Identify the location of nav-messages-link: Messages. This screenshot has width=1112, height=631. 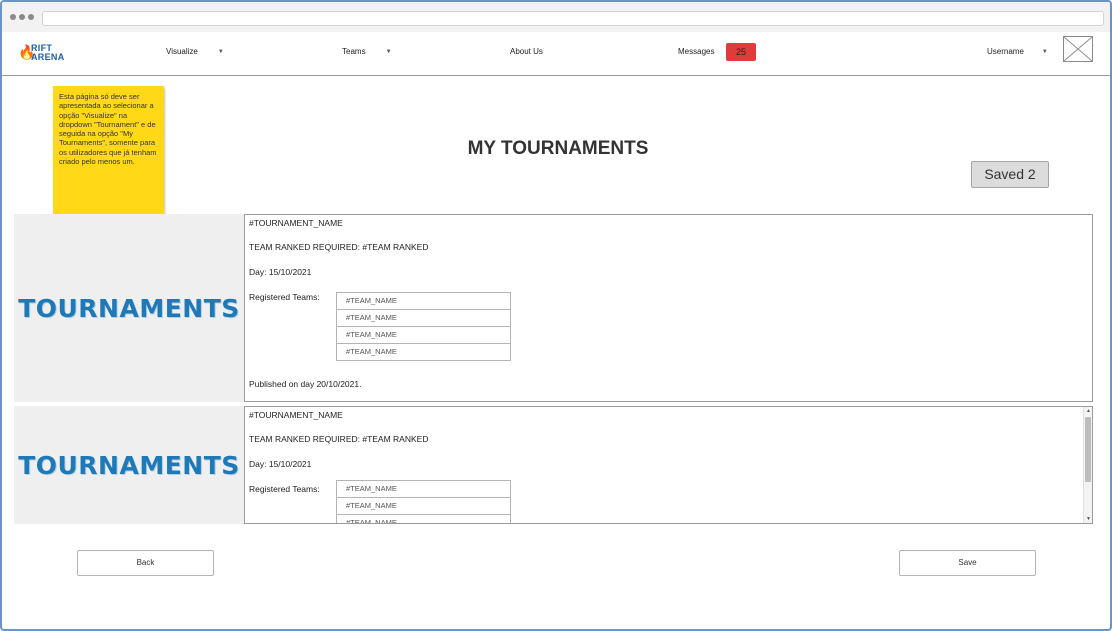
(696, 51).